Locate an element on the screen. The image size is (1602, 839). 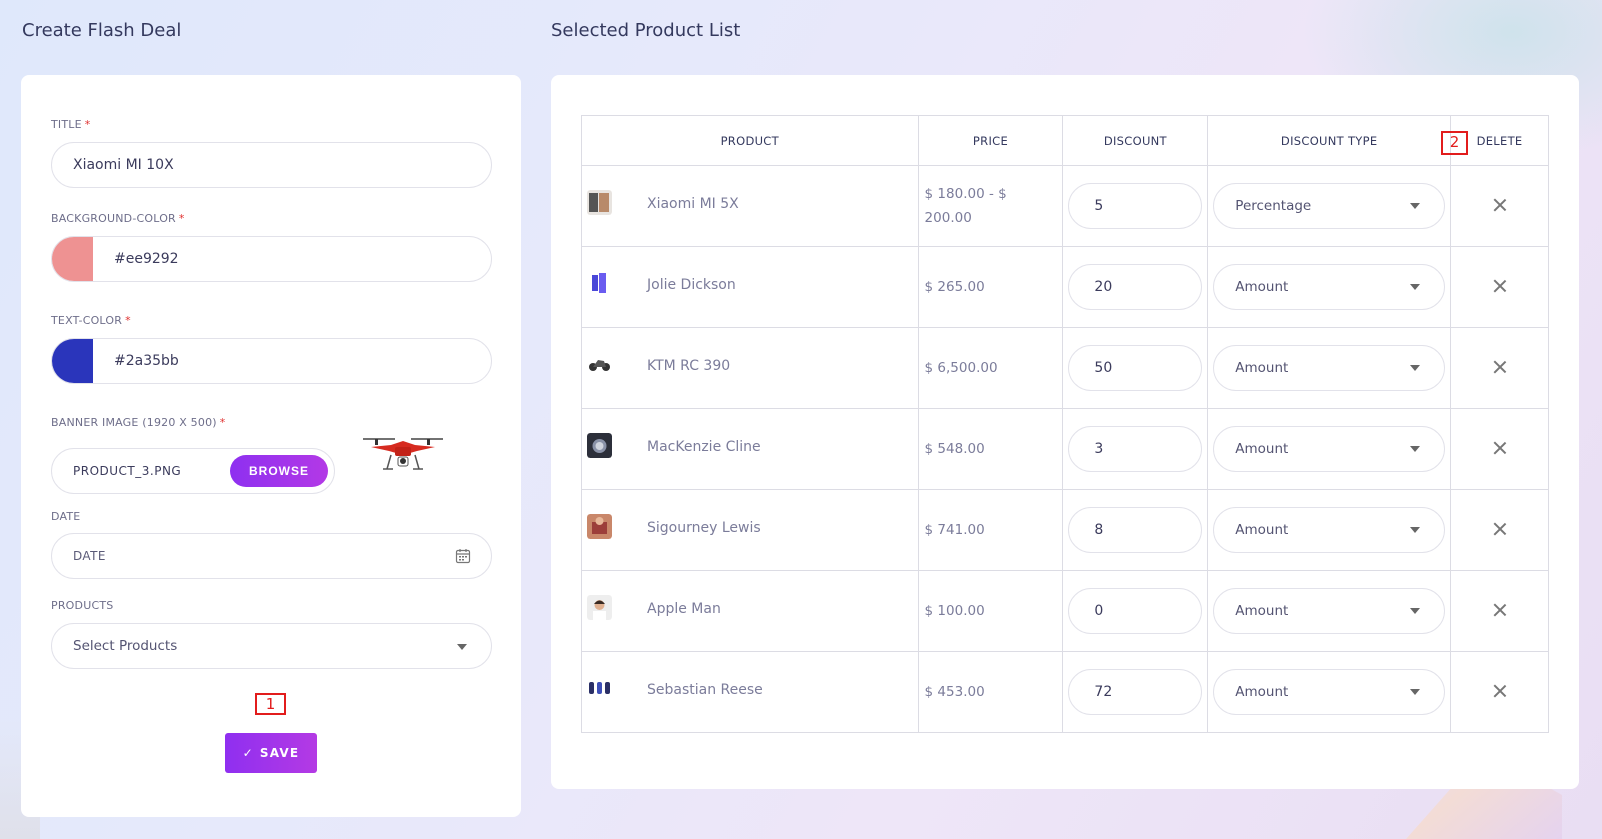
price-cell: $ 453.00 is located at coordinates (990, 692).